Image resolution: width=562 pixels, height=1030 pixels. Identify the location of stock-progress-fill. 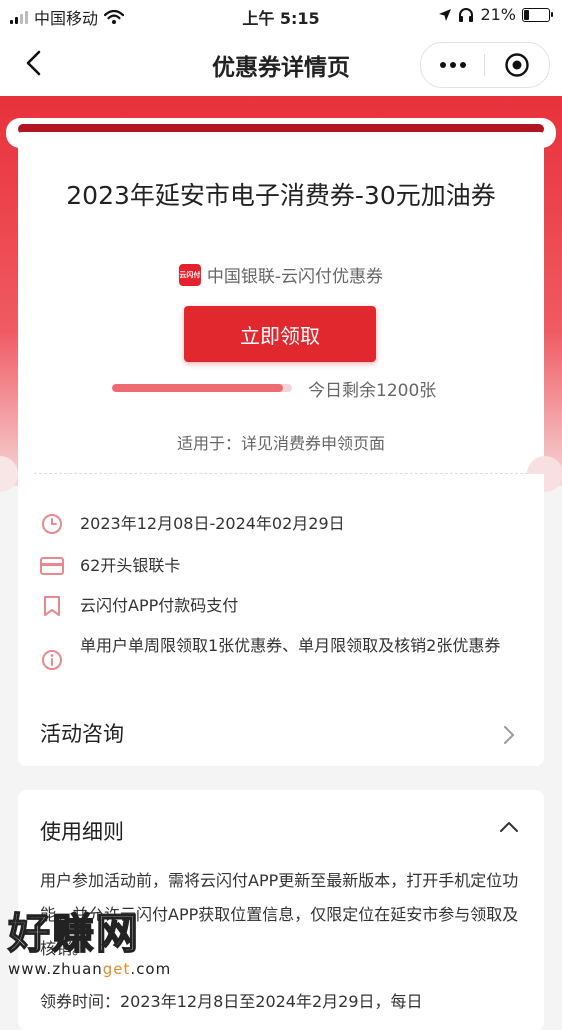
(197, 388).